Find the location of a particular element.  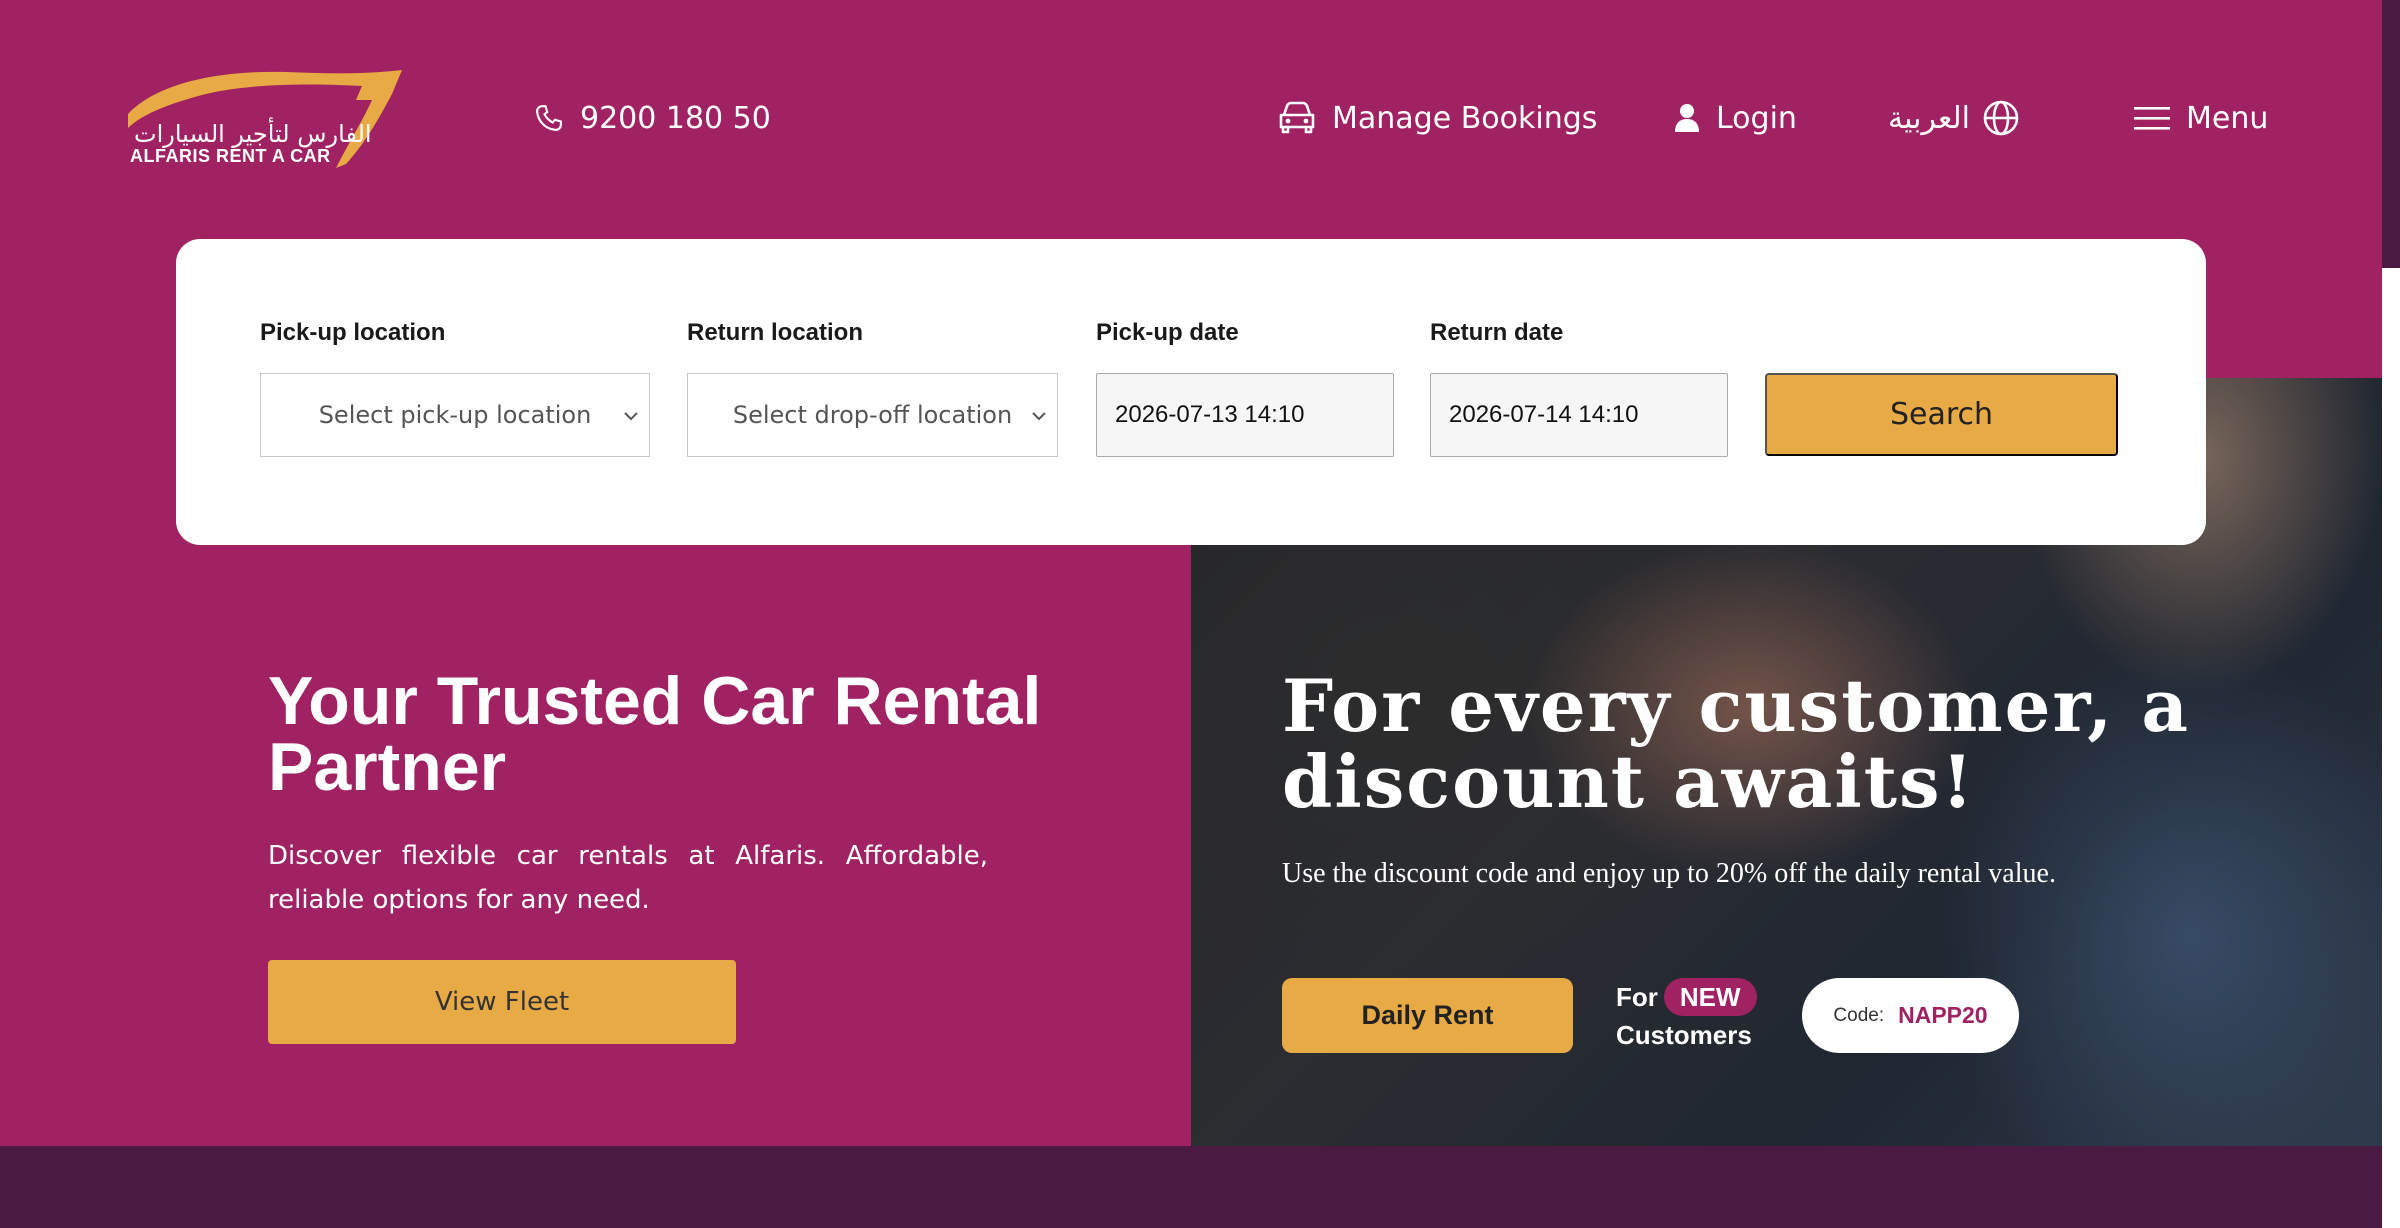

pickup-date-input: 2026-07-13 14:10 is located at coordinates (1245, 415).